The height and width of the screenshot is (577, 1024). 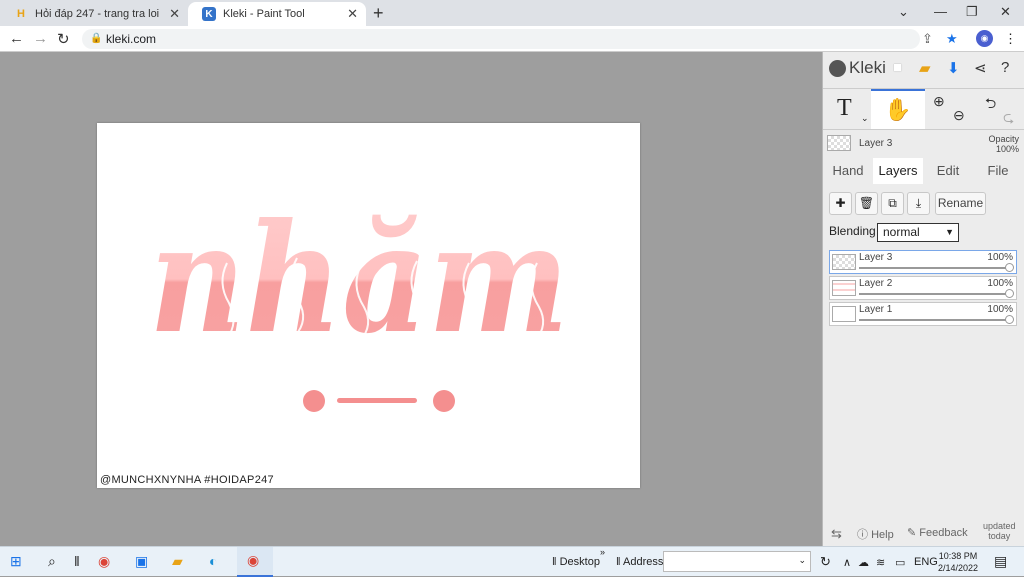 I want to click on download-icon: ⬇, so click(x=953, y=68).